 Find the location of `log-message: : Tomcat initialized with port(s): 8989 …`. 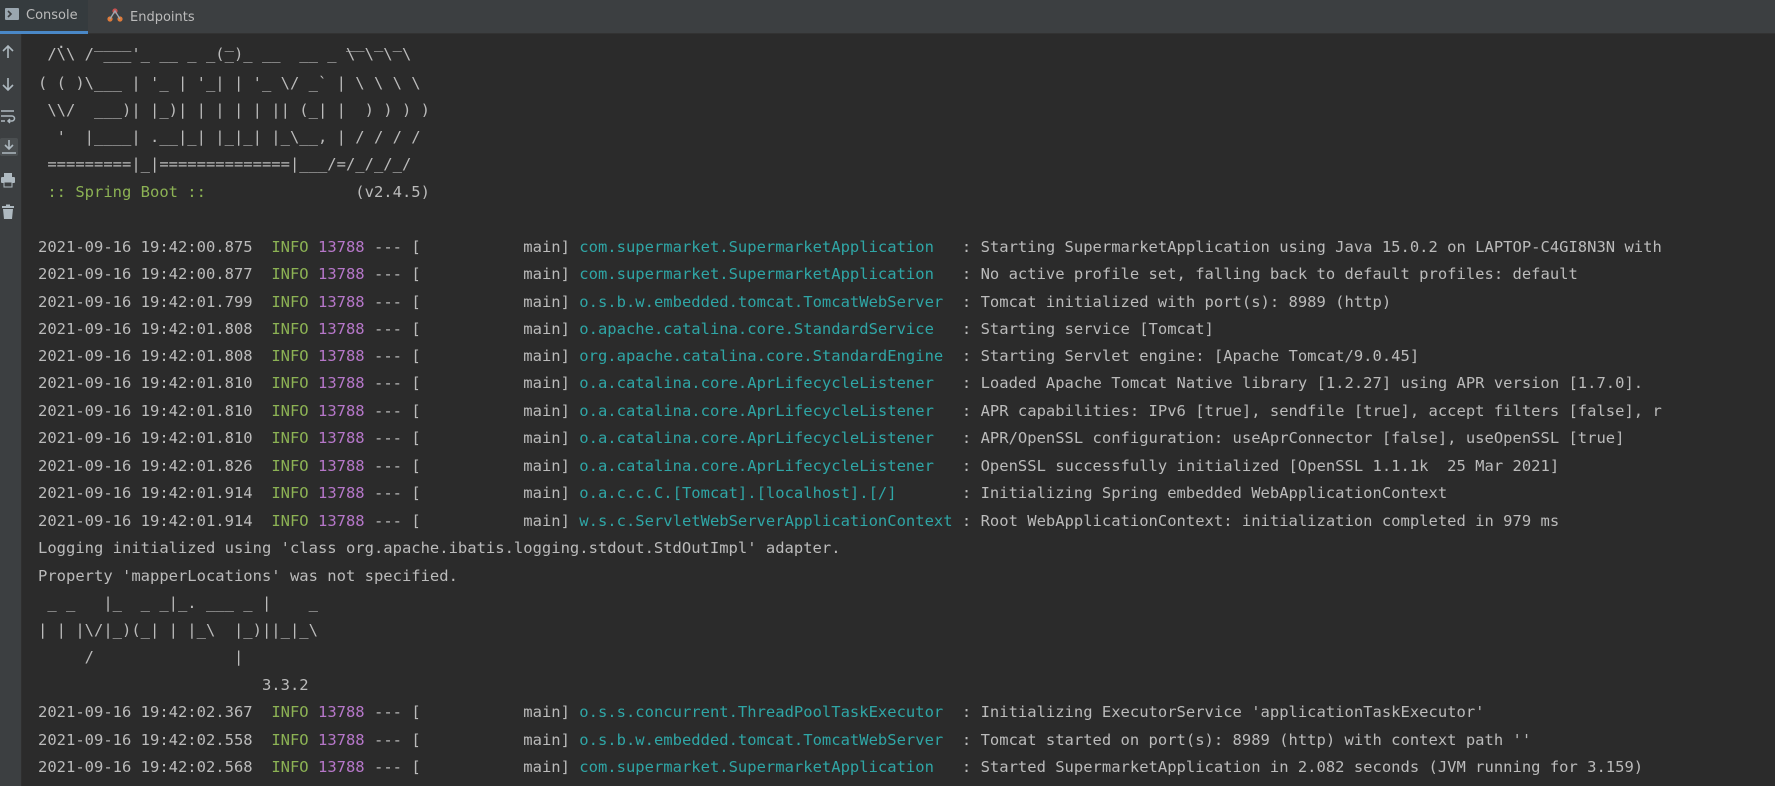

log-message: : Tomcat initialized with port(s): 8989 … is located at coordinates (1172, 302).